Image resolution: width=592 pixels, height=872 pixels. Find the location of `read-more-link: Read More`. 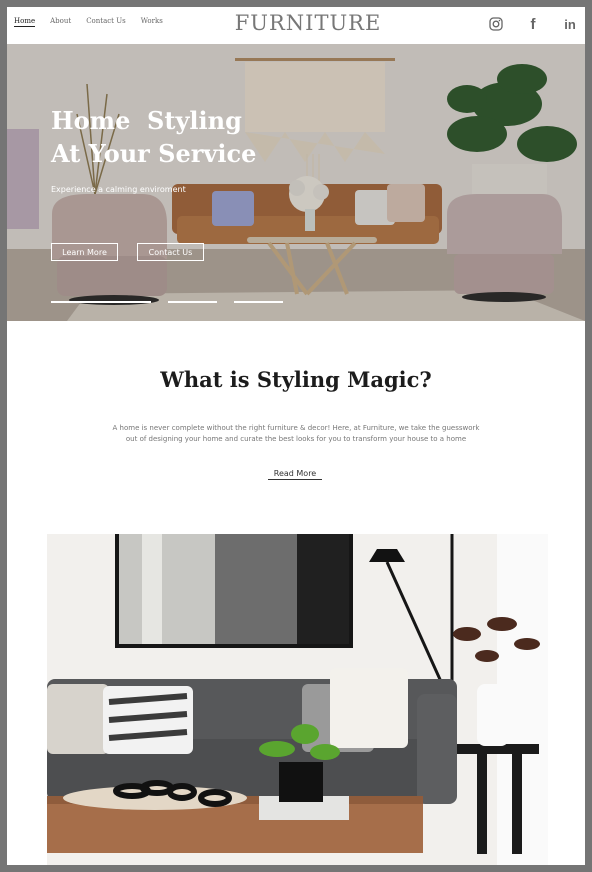

read-more-link: Read More is located at coordinates (295, 474).